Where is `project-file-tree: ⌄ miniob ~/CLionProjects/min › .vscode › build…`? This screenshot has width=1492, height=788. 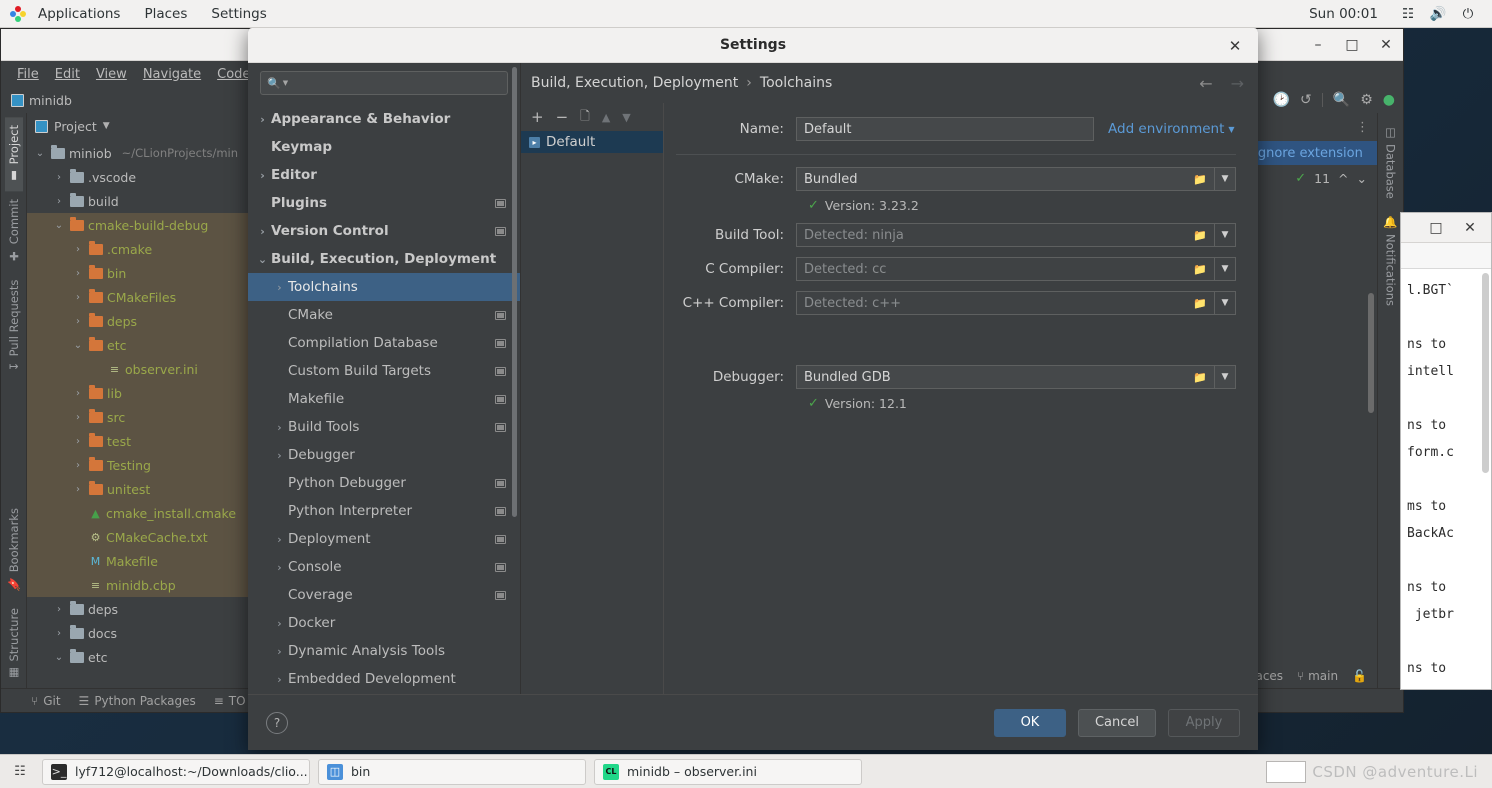
project-file-tree: ⌄ miniob ~/CLionProjects/min › .vscode › build… is located at coordinates (138, 413).